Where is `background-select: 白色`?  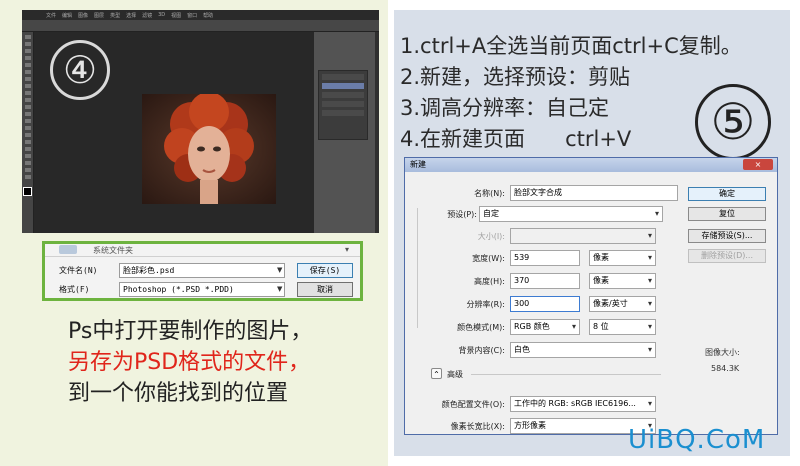
background-select: 白色 is located at coordinates (583, 350).